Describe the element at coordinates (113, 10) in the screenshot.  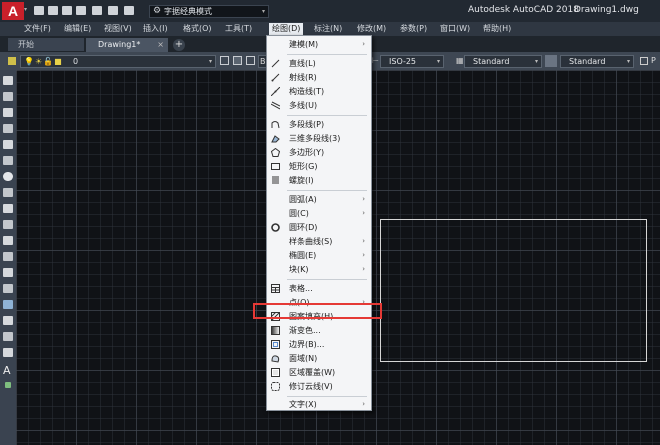
I see `undo-icon` at that location.